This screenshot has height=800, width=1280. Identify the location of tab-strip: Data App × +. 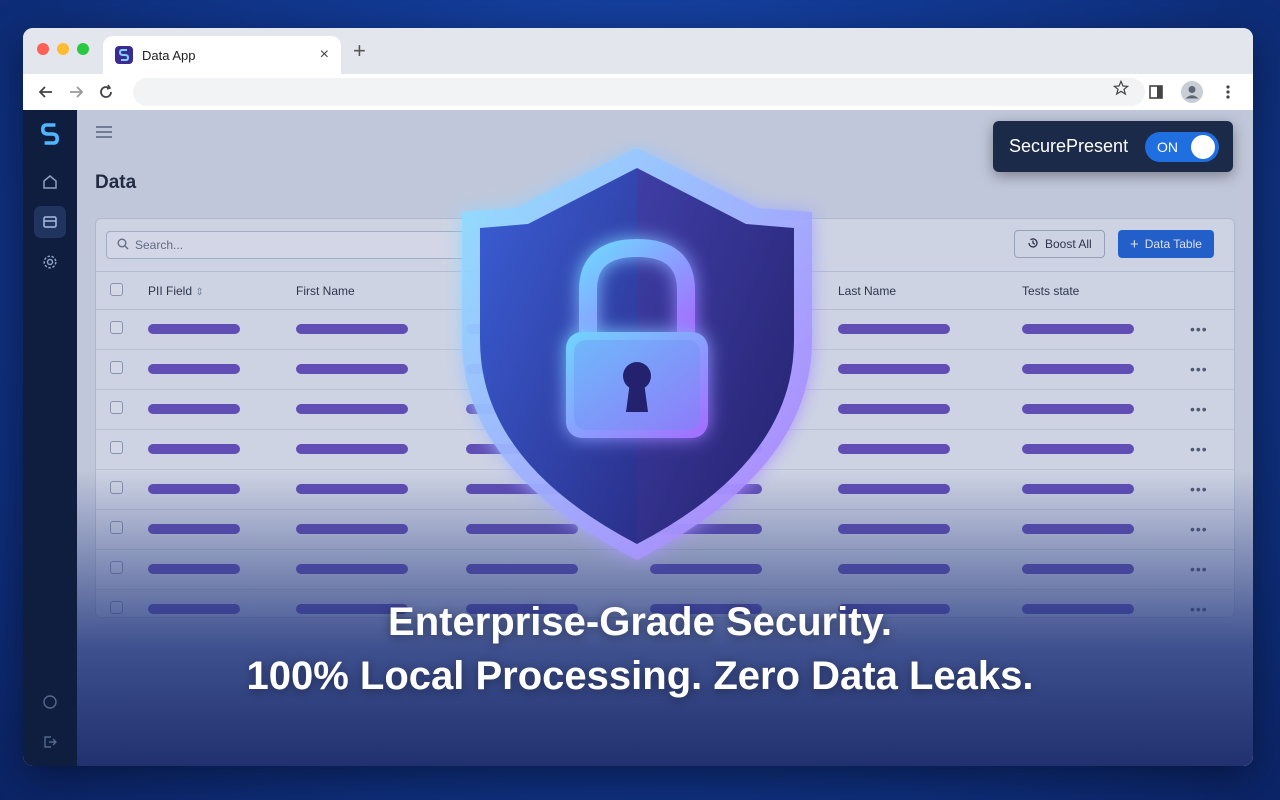
(638, 51).